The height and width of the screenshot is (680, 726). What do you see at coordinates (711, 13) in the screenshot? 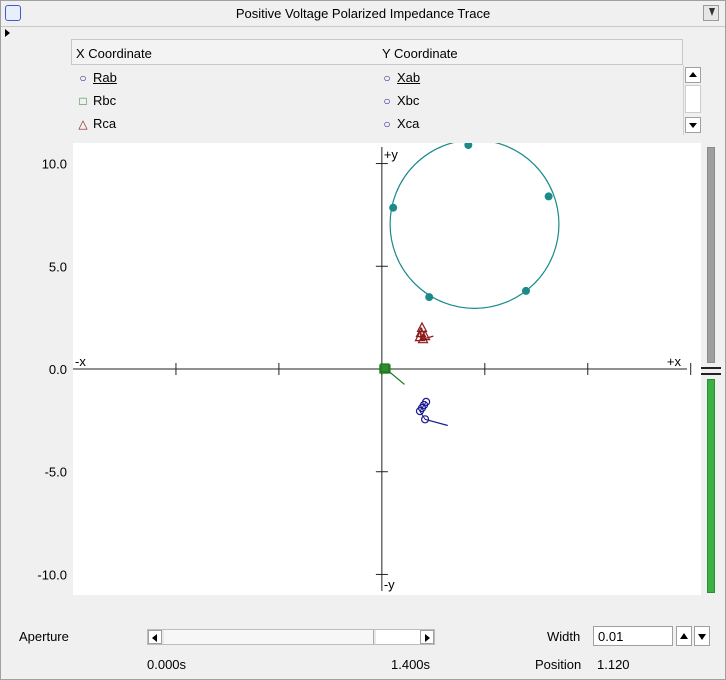
I see `pin-icon` at bounding box center [711, 13].